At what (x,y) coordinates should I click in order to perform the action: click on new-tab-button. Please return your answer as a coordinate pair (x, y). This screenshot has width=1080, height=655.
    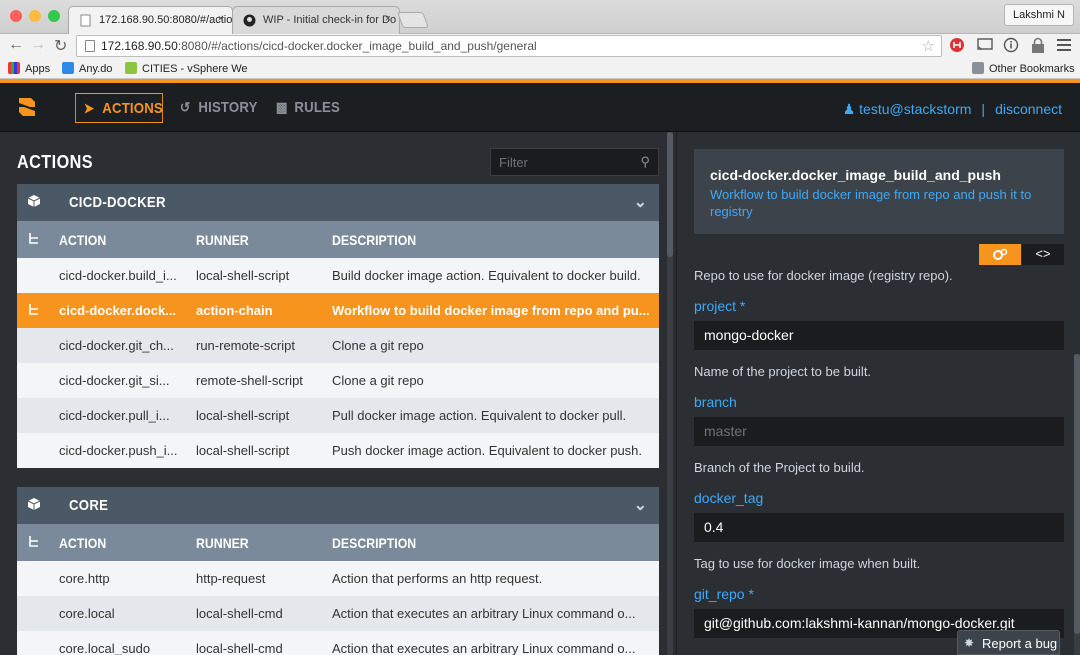
    Looking at the image, I should click on (413, 20).